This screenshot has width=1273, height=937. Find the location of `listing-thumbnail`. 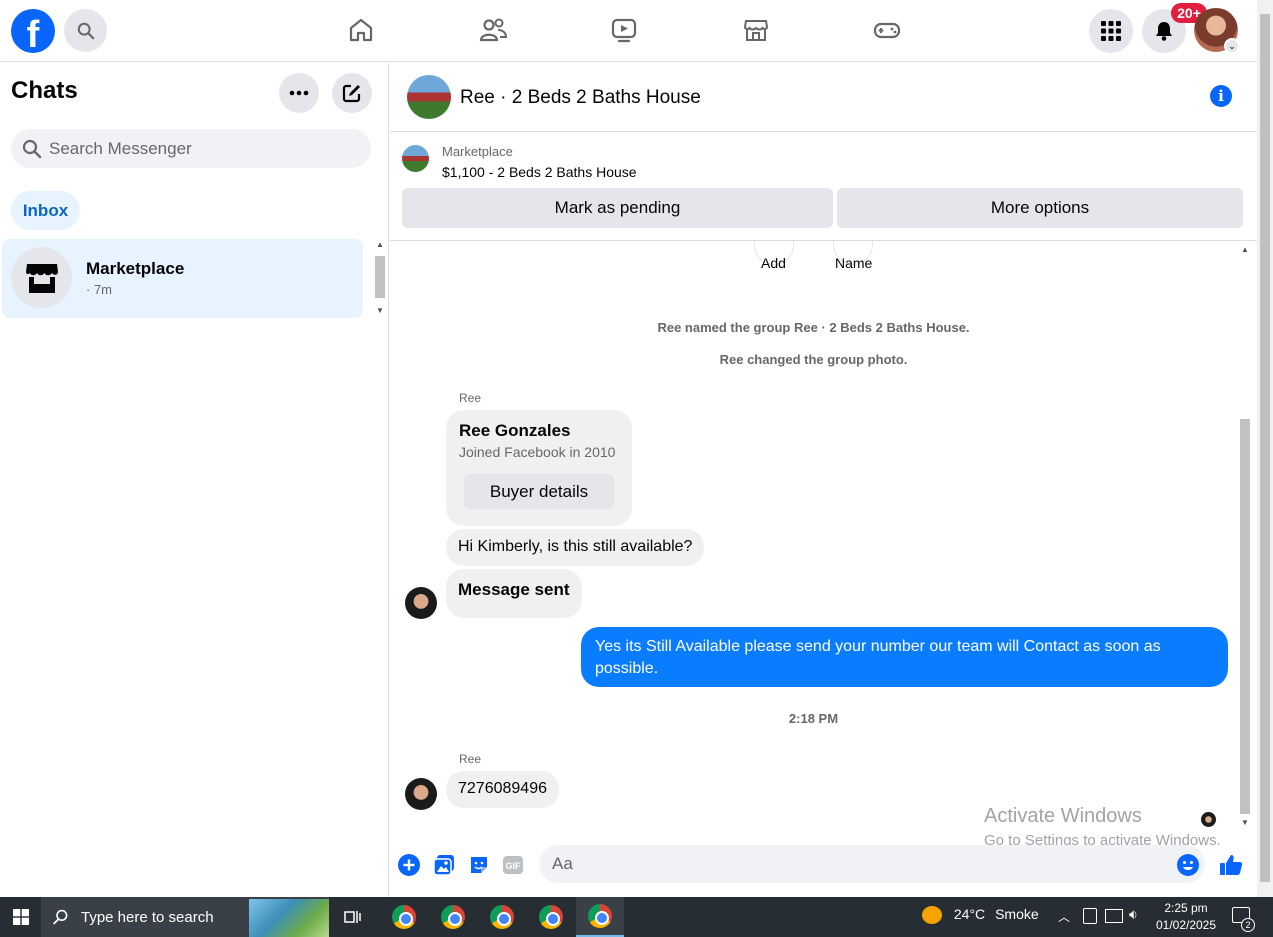

listing-thumbnail is located at coordinates (415, 158).